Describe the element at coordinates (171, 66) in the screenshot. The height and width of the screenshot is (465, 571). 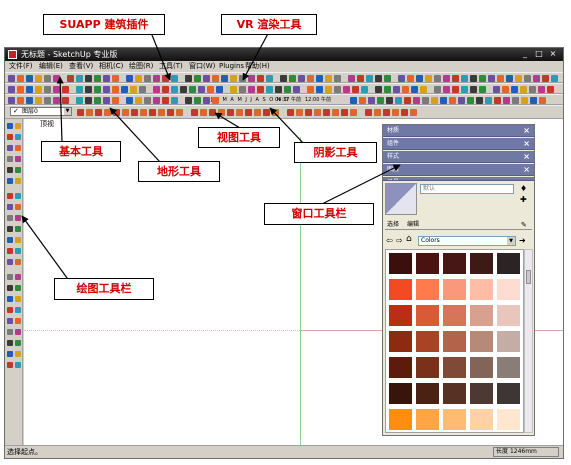
I see `menu-tools: 工具(T)` at that location.